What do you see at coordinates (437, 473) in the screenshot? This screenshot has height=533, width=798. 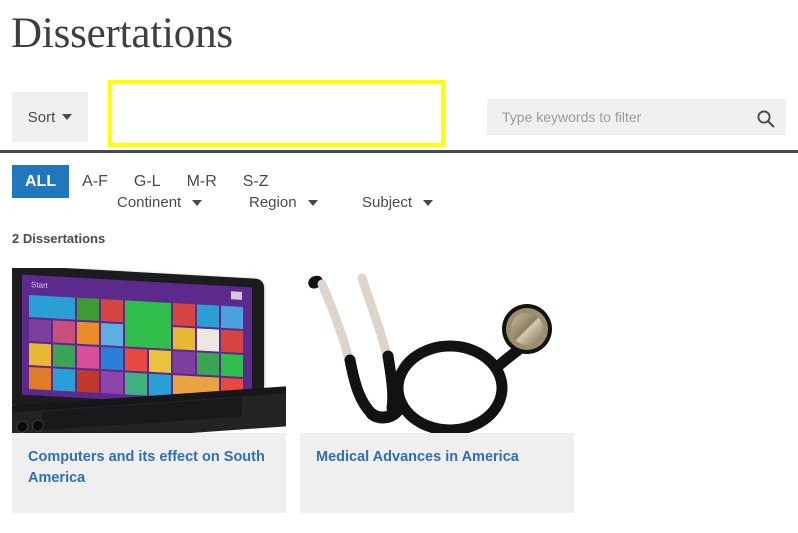 I see `result-card-body: Medical Advances in America` at bounding box center [437, 473].